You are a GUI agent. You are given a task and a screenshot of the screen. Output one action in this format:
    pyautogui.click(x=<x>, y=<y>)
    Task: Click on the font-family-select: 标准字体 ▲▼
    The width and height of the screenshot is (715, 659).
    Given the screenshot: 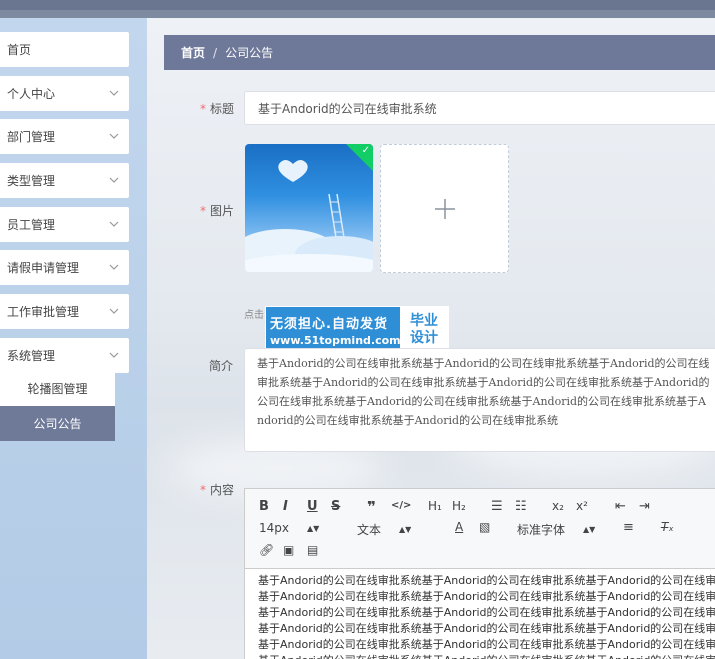 What is the action you would take?
    pyautogui.click(x=556, y=529)
    